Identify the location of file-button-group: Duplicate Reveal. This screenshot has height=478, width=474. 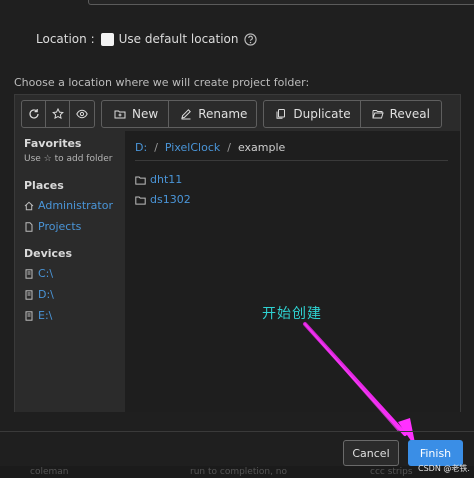
(352, 114).